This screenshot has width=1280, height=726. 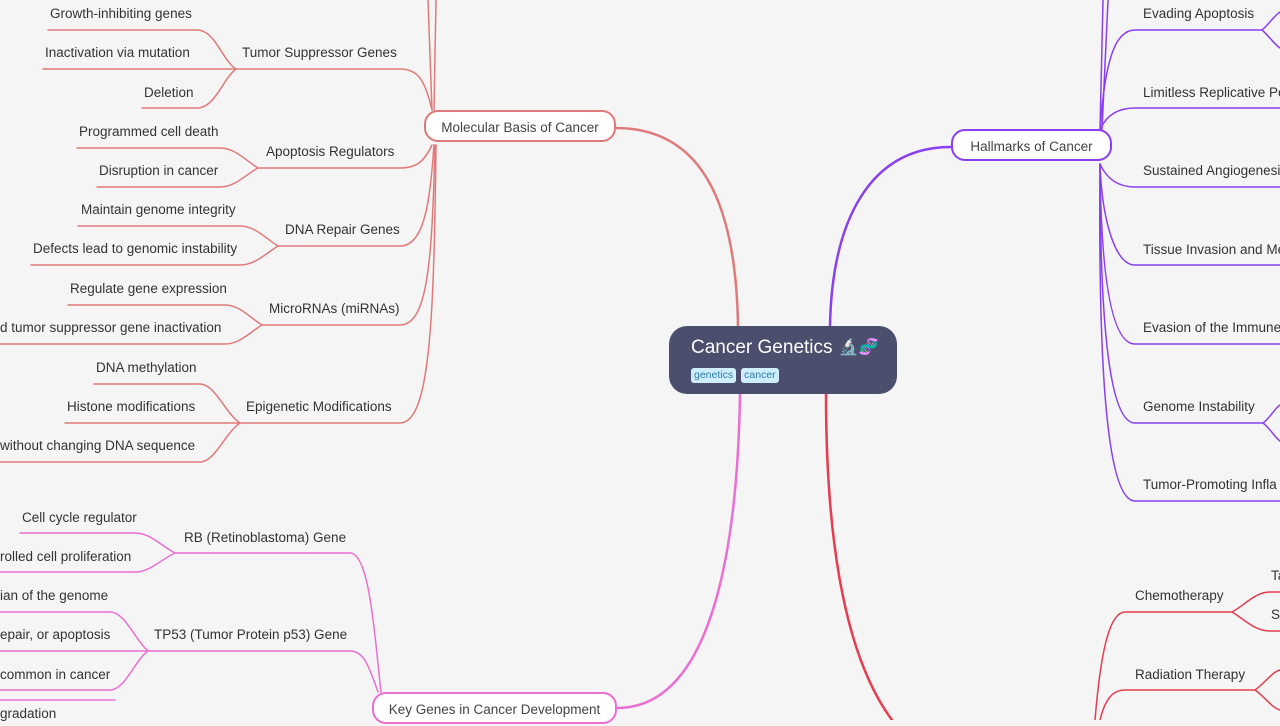 What do you see at coordinates (1181, 80) in the screenshot?
I see `edge-hallmarks-evading` at bounding box center [1181, 80].